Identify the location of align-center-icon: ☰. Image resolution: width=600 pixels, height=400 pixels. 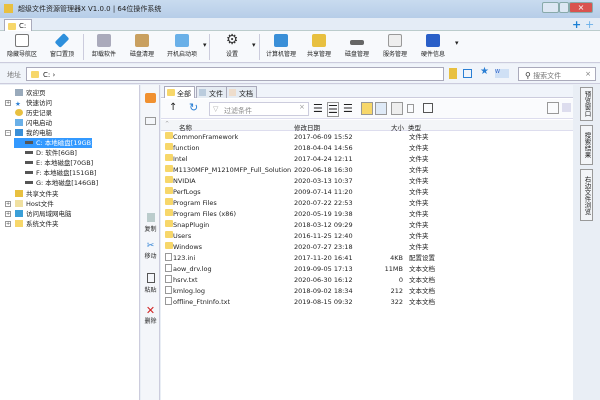
(333, 109).